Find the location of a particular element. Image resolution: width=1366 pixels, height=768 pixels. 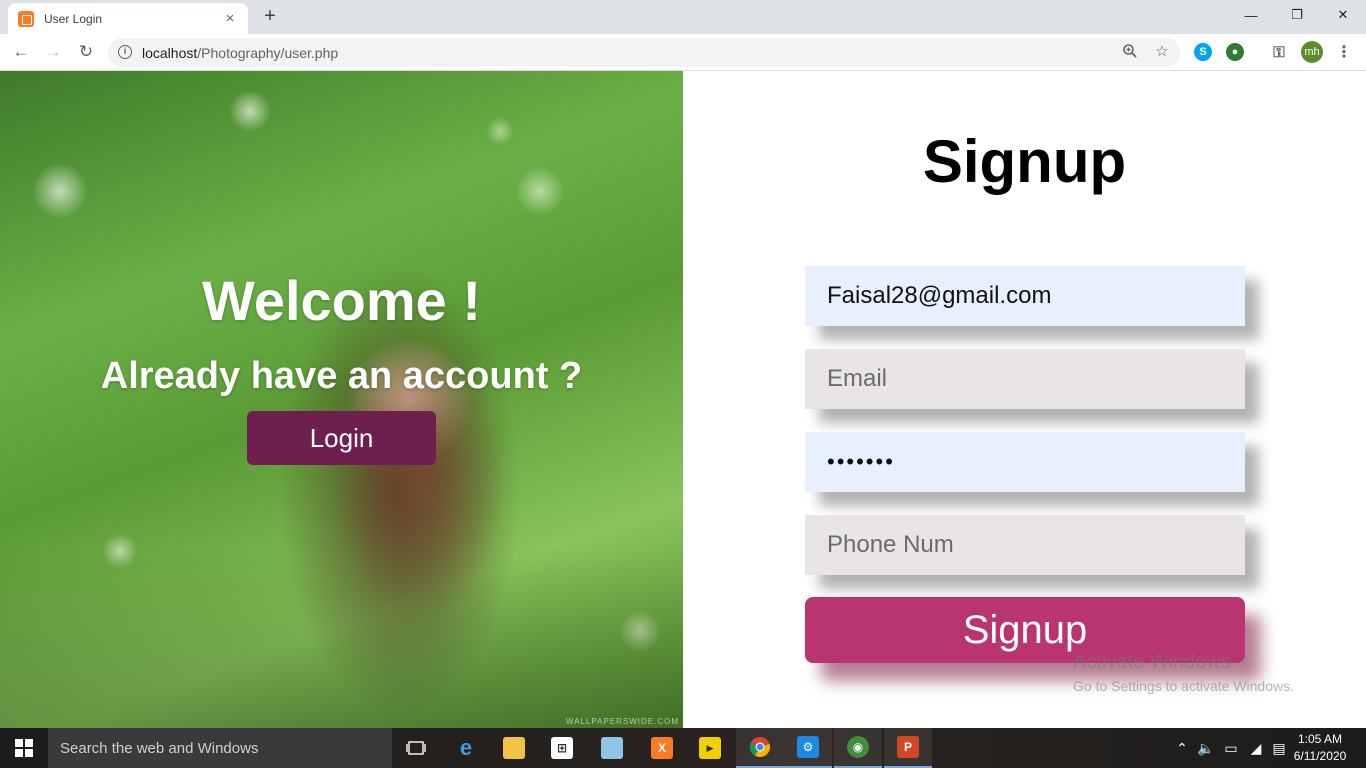

tab-title: User Login is located at coordinates (73, 18).